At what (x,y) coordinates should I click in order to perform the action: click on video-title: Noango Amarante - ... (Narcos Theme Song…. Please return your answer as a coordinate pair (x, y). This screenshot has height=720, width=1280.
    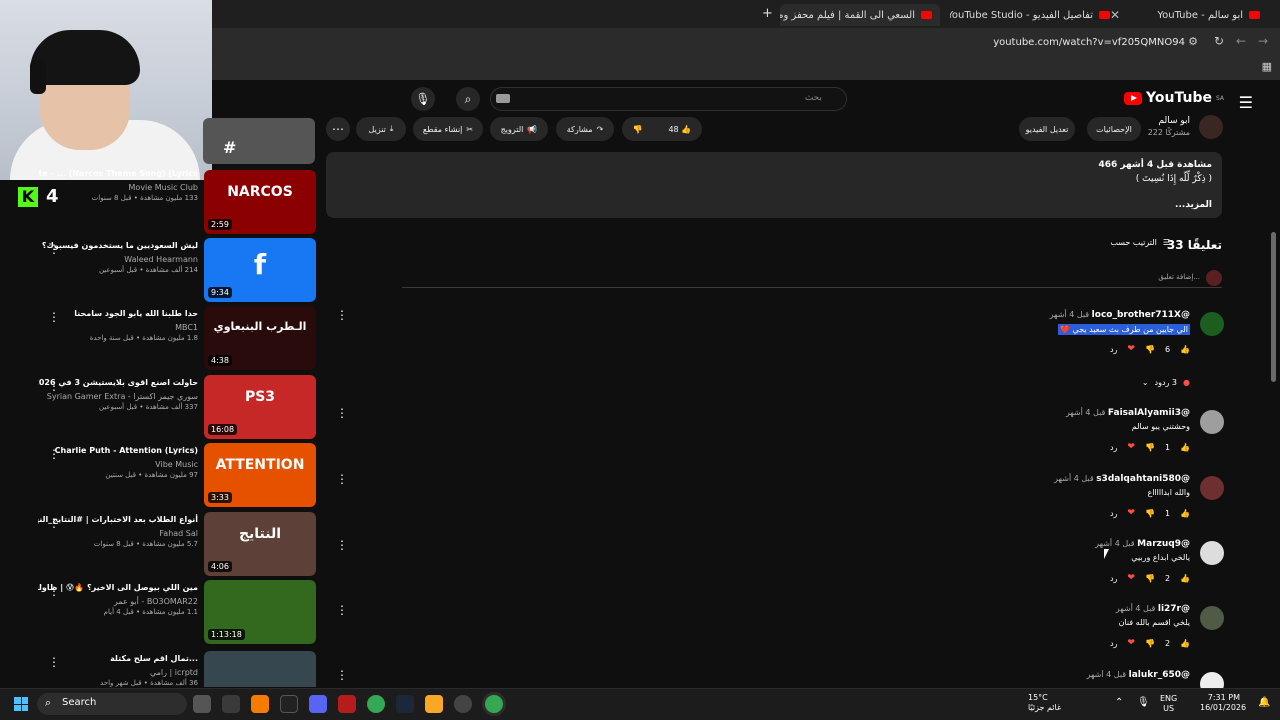
    Looking at the image, I should click on (118, 173).